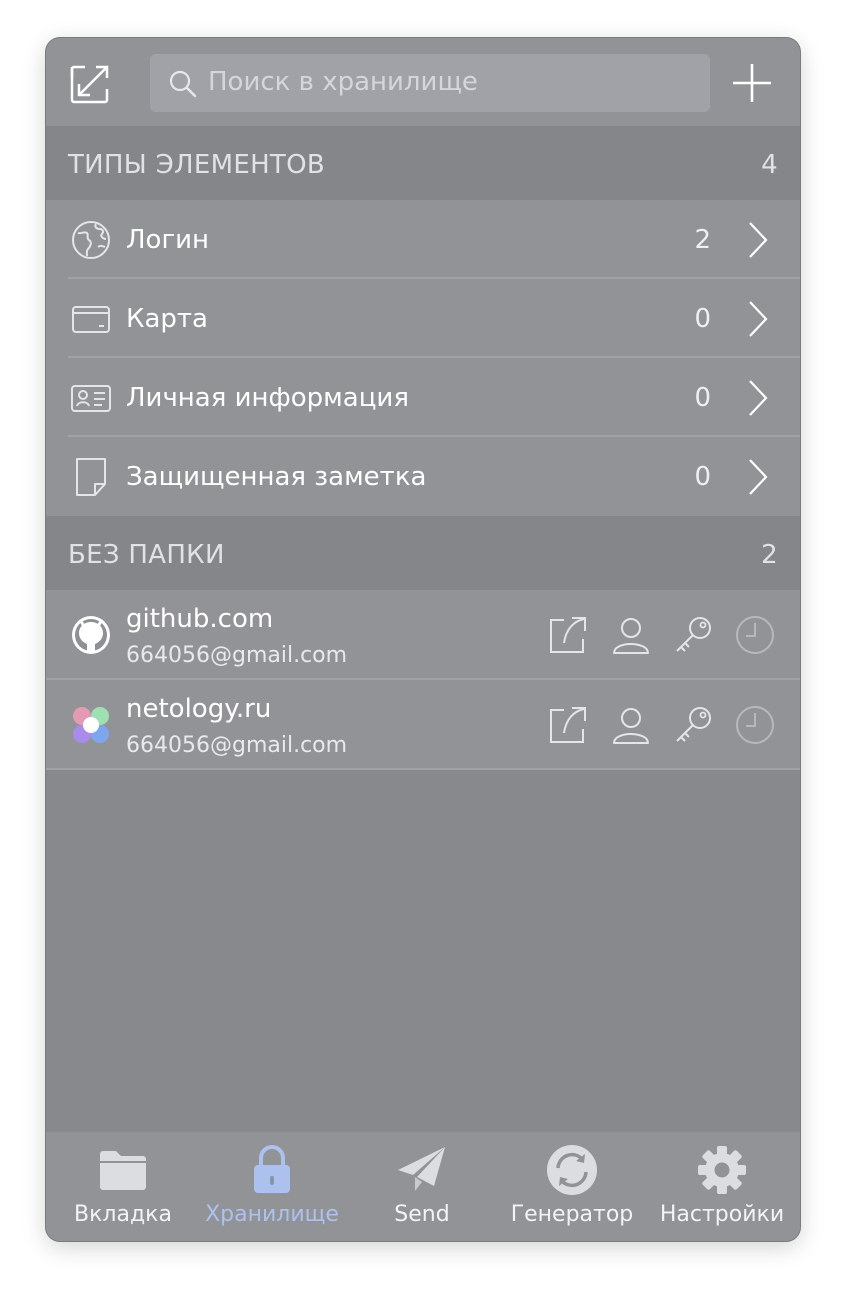 Image resolution: width=846 pixels, height=1296 pixels. Describe the element at coordinates (572, 1214) in the screenshot. I see `tab-label: Генератор` at that location.